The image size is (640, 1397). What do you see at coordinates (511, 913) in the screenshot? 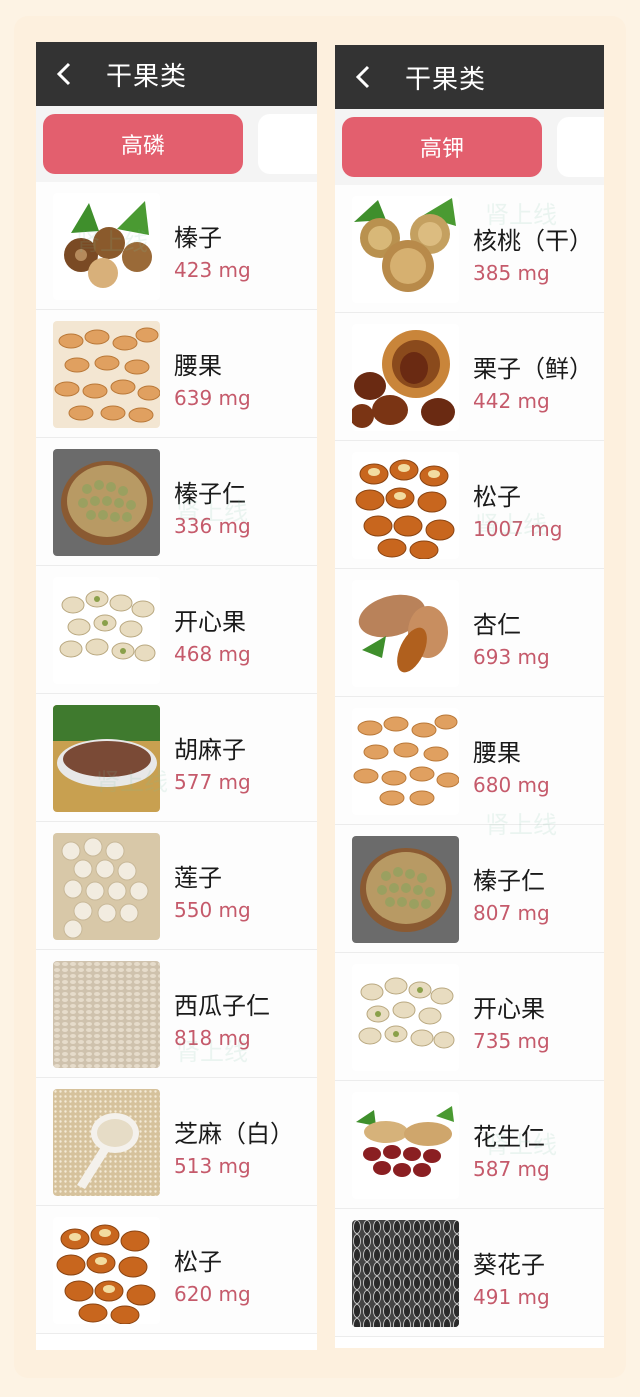
I see `food-amount: 807 mg` at bounding box center [511, 913].